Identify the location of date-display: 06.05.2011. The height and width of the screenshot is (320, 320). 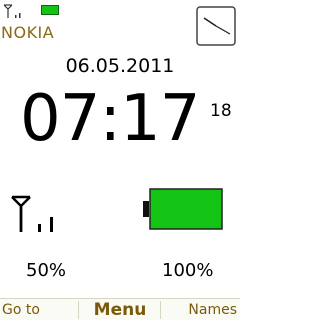
(120, 66).